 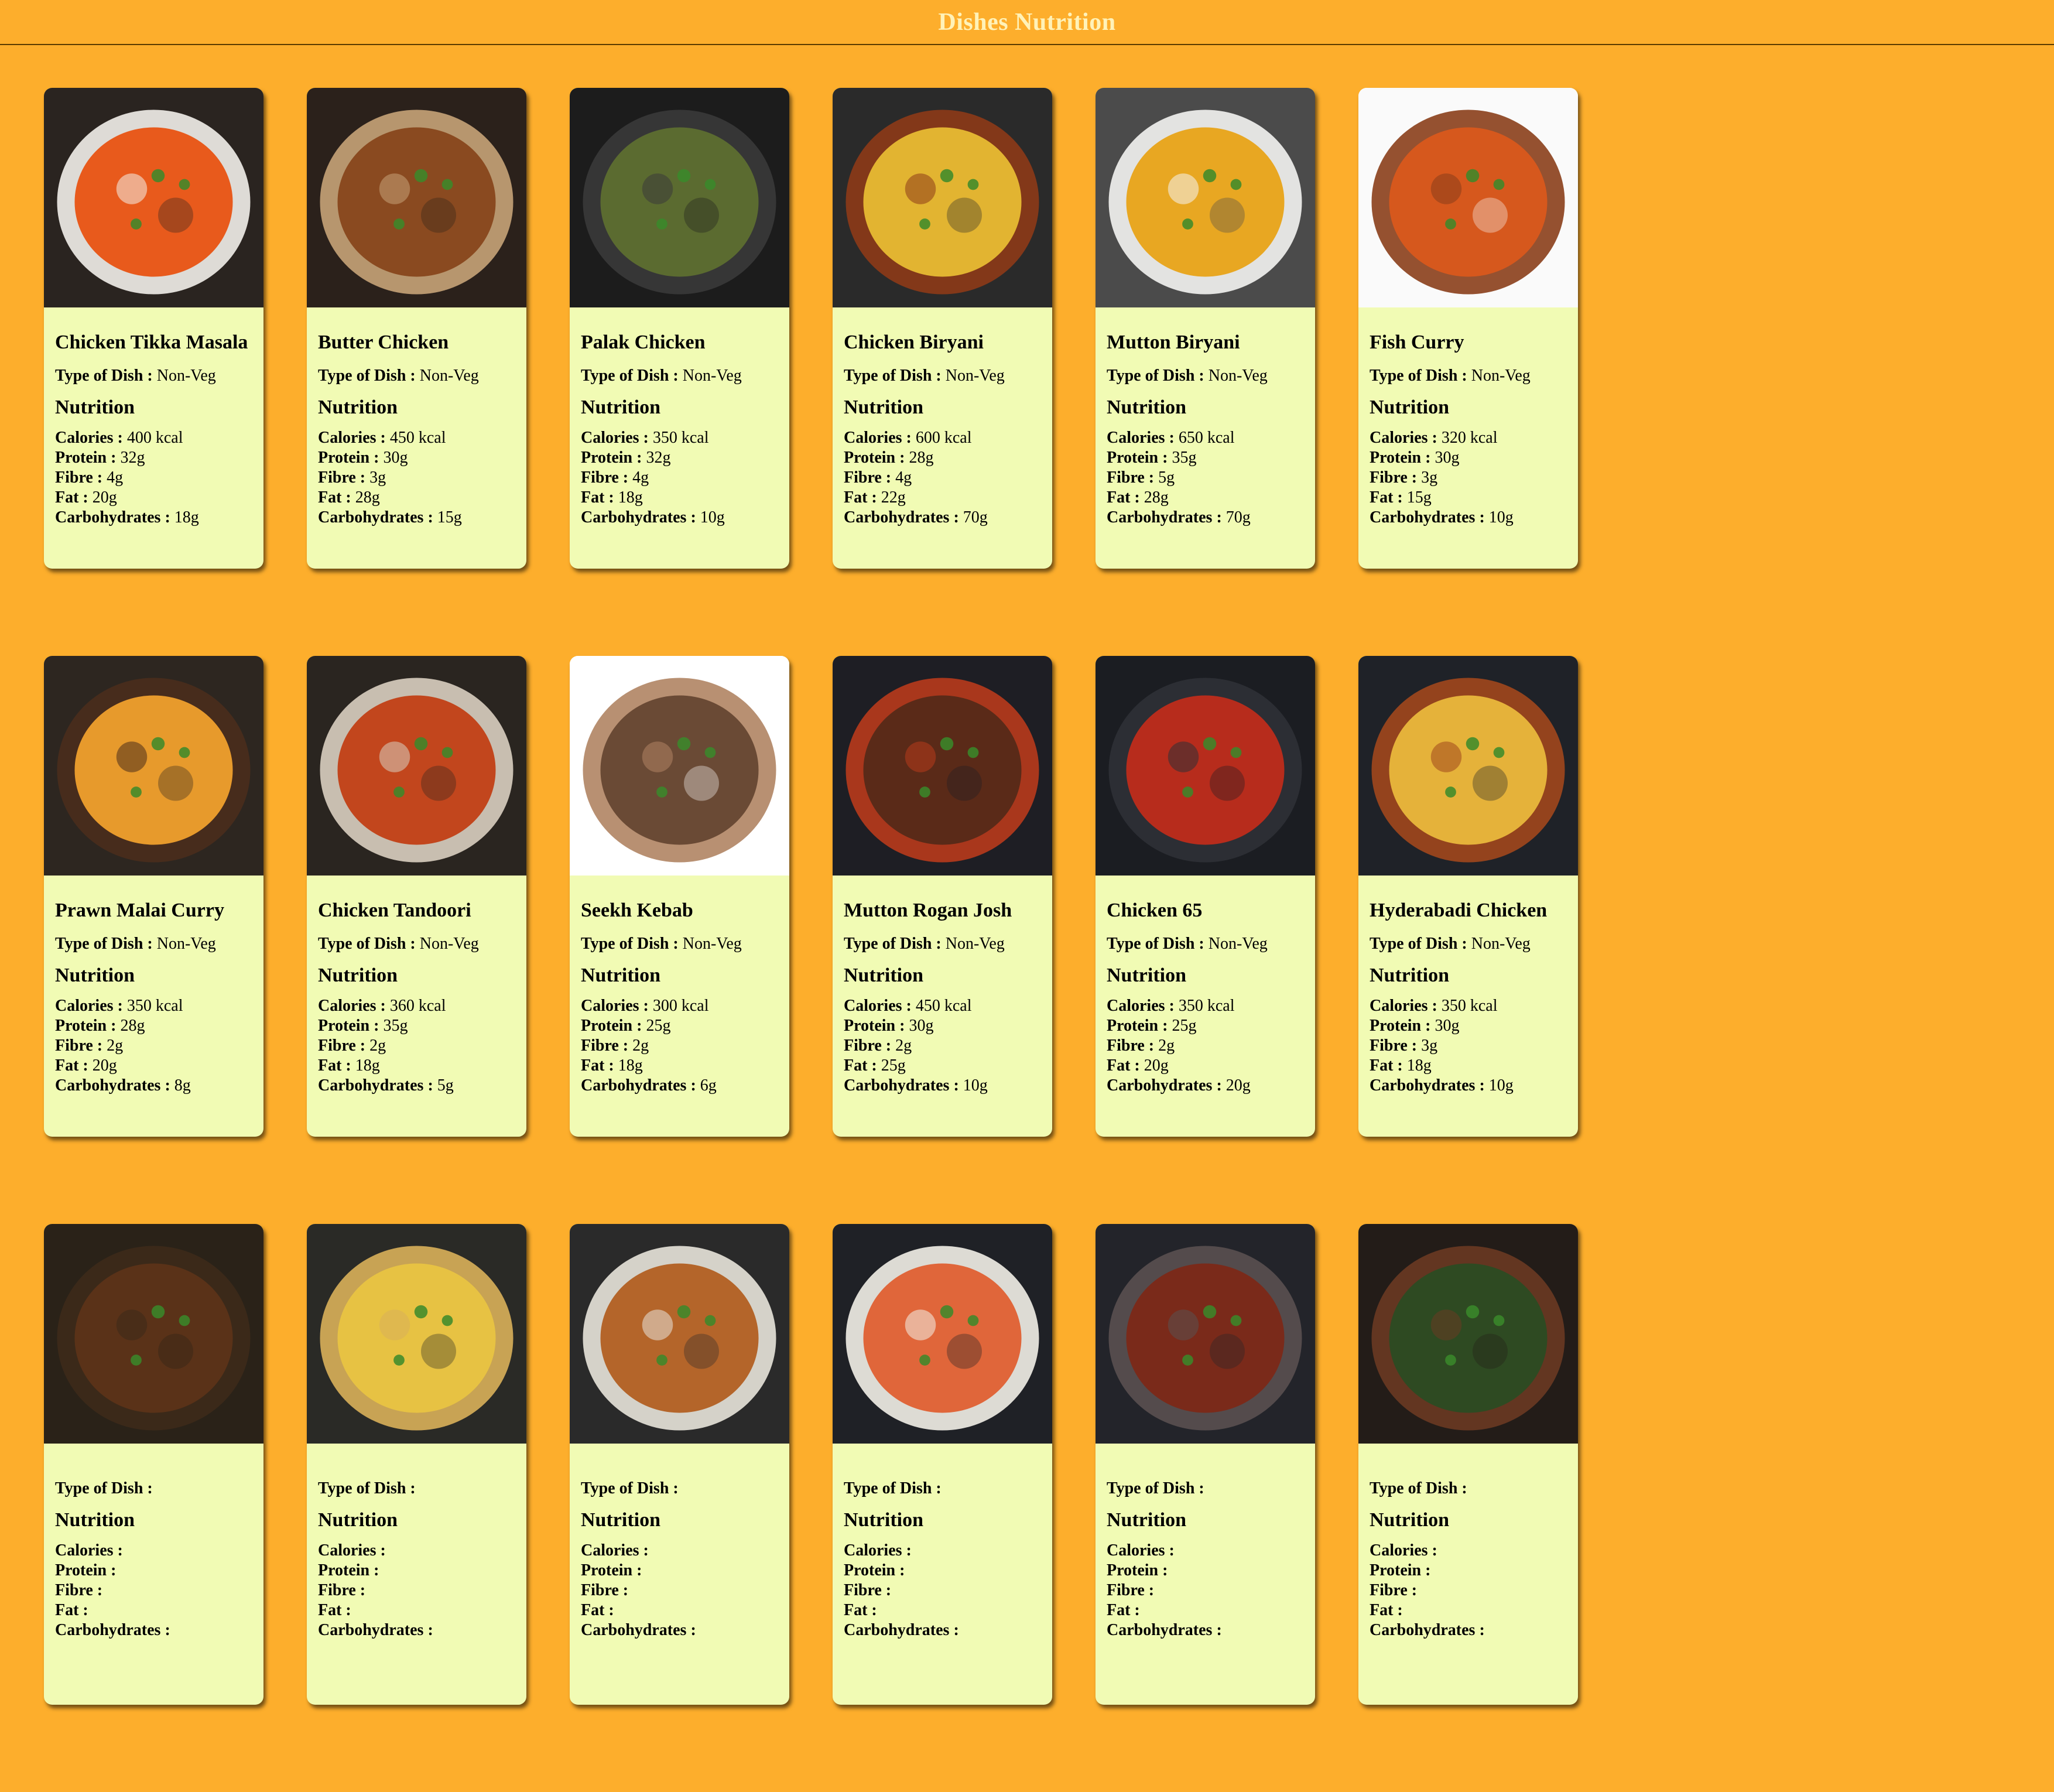 What do you see at coordinates (921, 458) in the screenshot?
I see `nutrient-value: 28g` at bounding box center [921, 458].